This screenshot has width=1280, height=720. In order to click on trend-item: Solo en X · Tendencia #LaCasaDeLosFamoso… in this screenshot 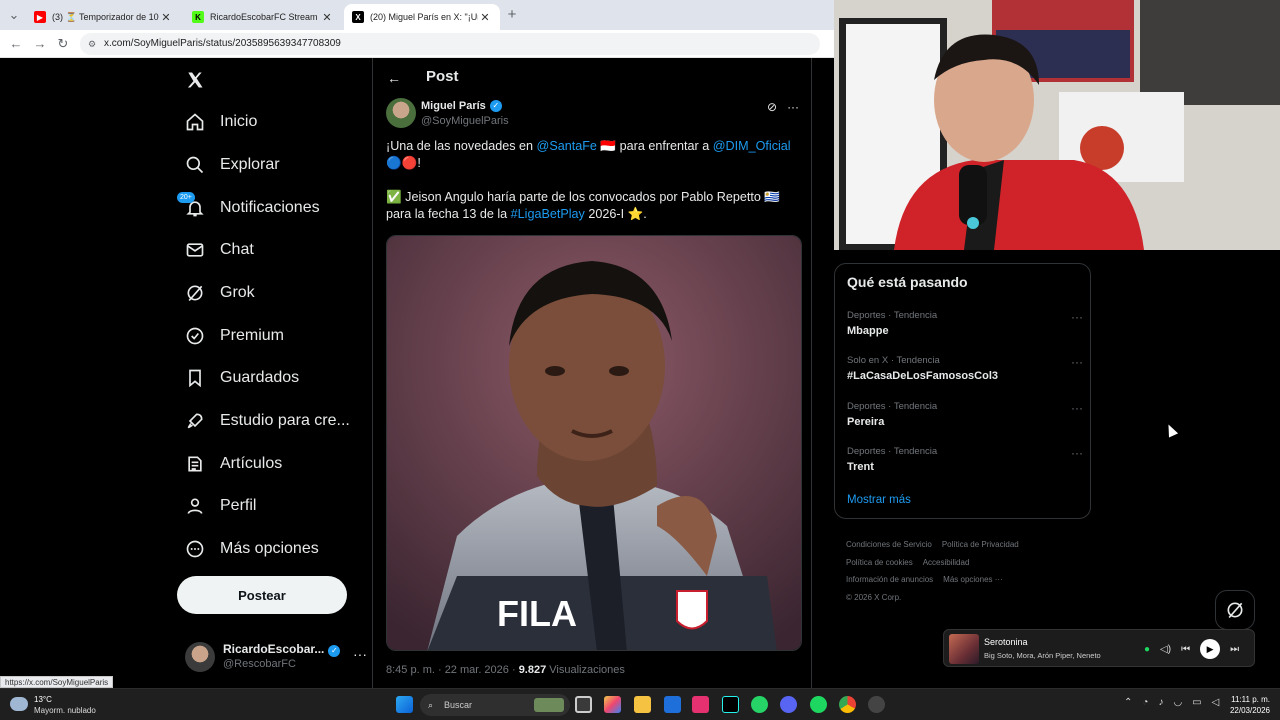, I will do `click(965, 375)`.